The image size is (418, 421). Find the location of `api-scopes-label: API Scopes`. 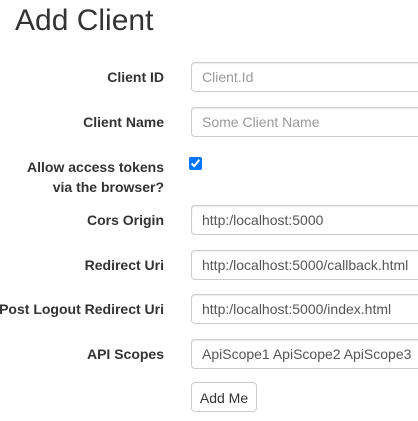

api-scopes-label: API Scopes is located at coordinates (125, 354).